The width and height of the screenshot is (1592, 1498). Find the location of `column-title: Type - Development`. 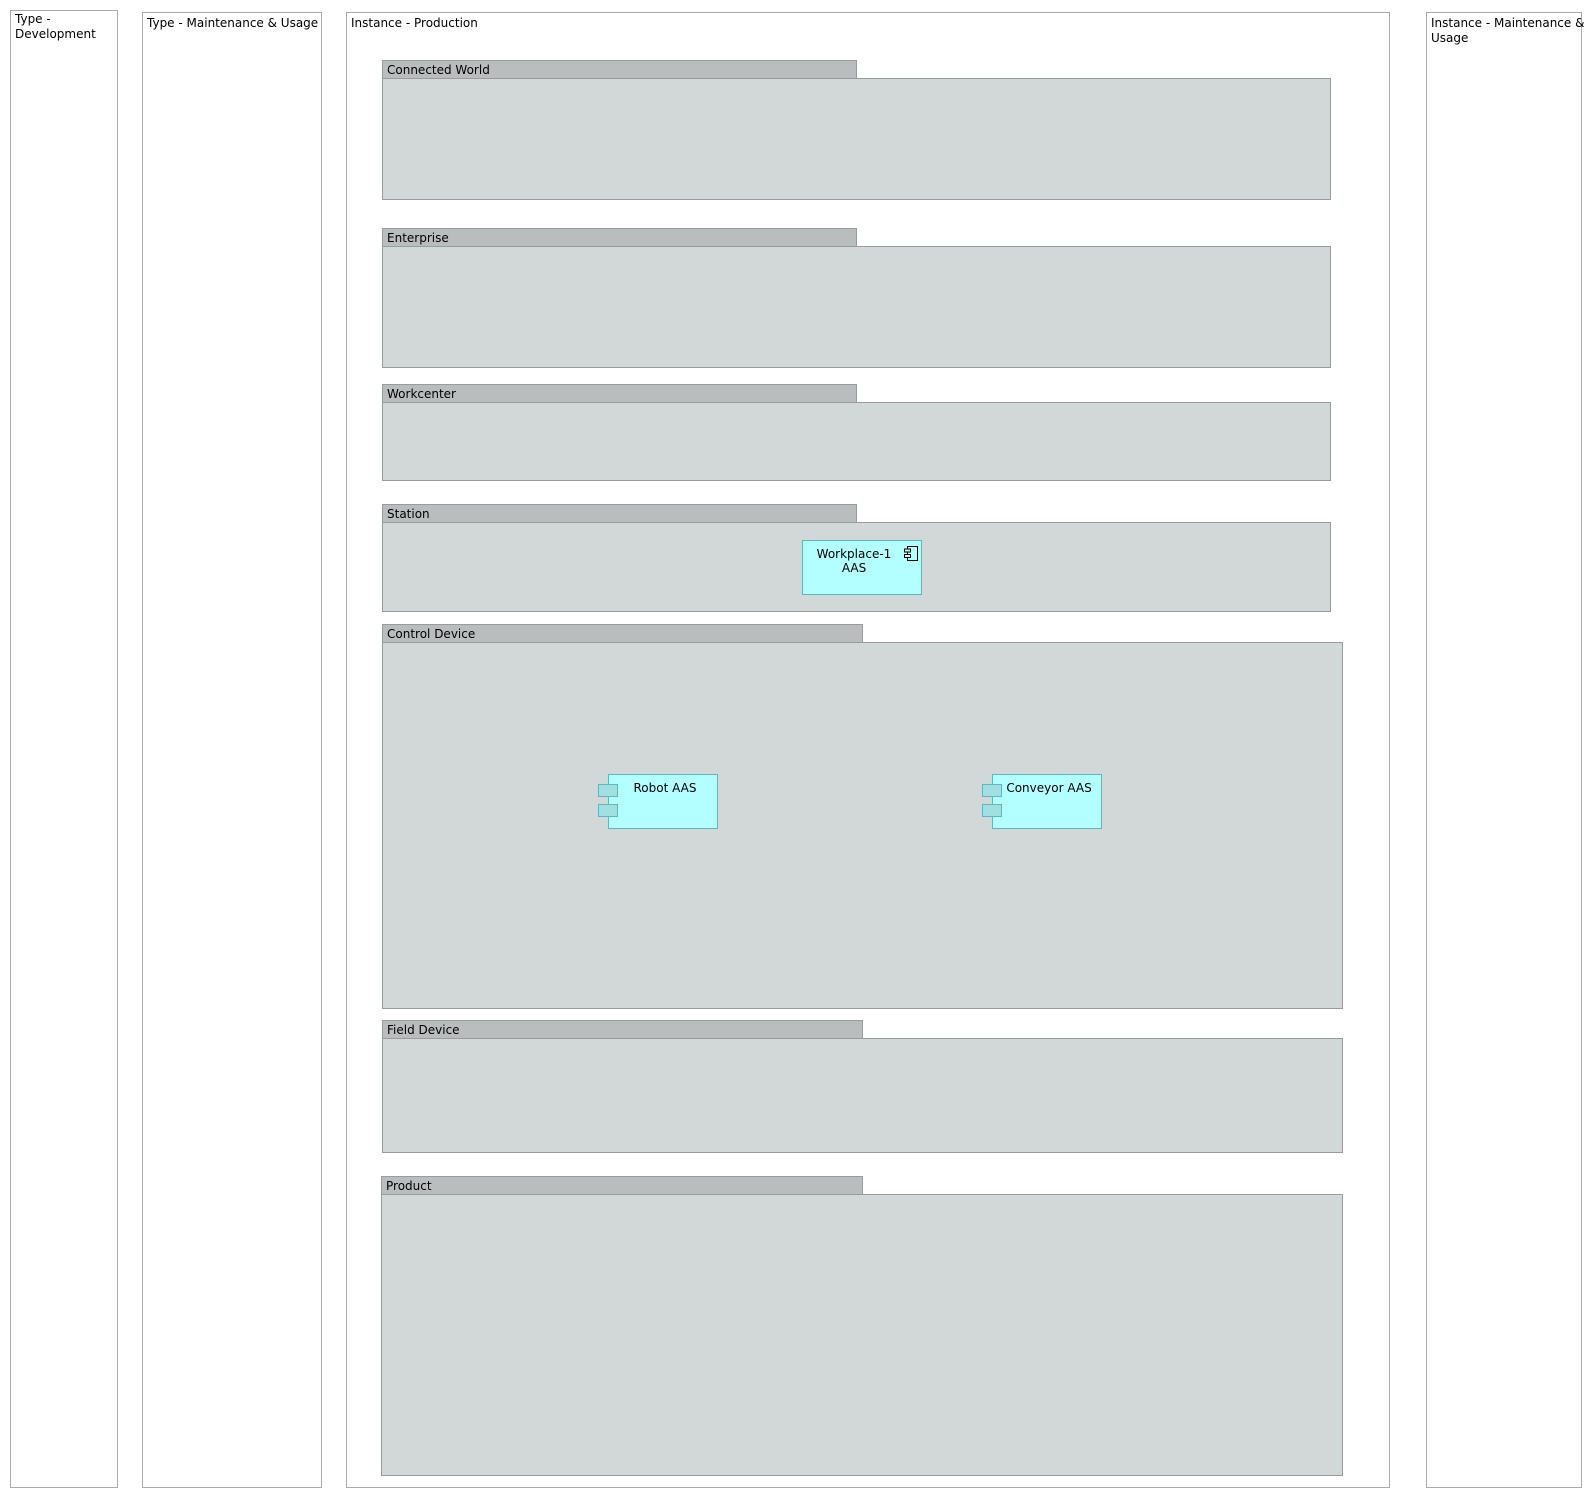

column-title: Type - Development is located at coordinates (55, 26).